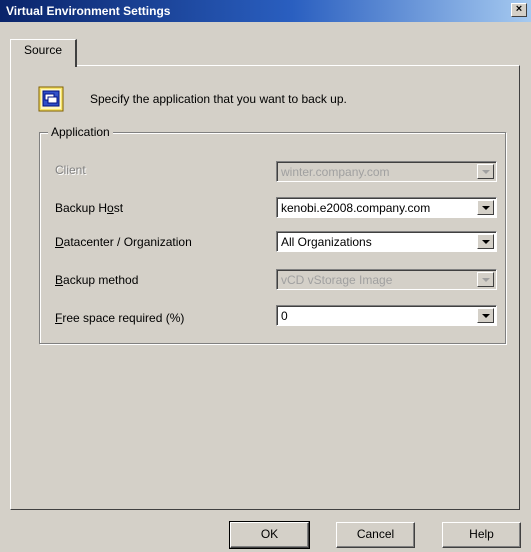 This screenshot has width=531, height=552. I want to click on title-bar: Virtual Environment Settings ×, so click(265, 11).